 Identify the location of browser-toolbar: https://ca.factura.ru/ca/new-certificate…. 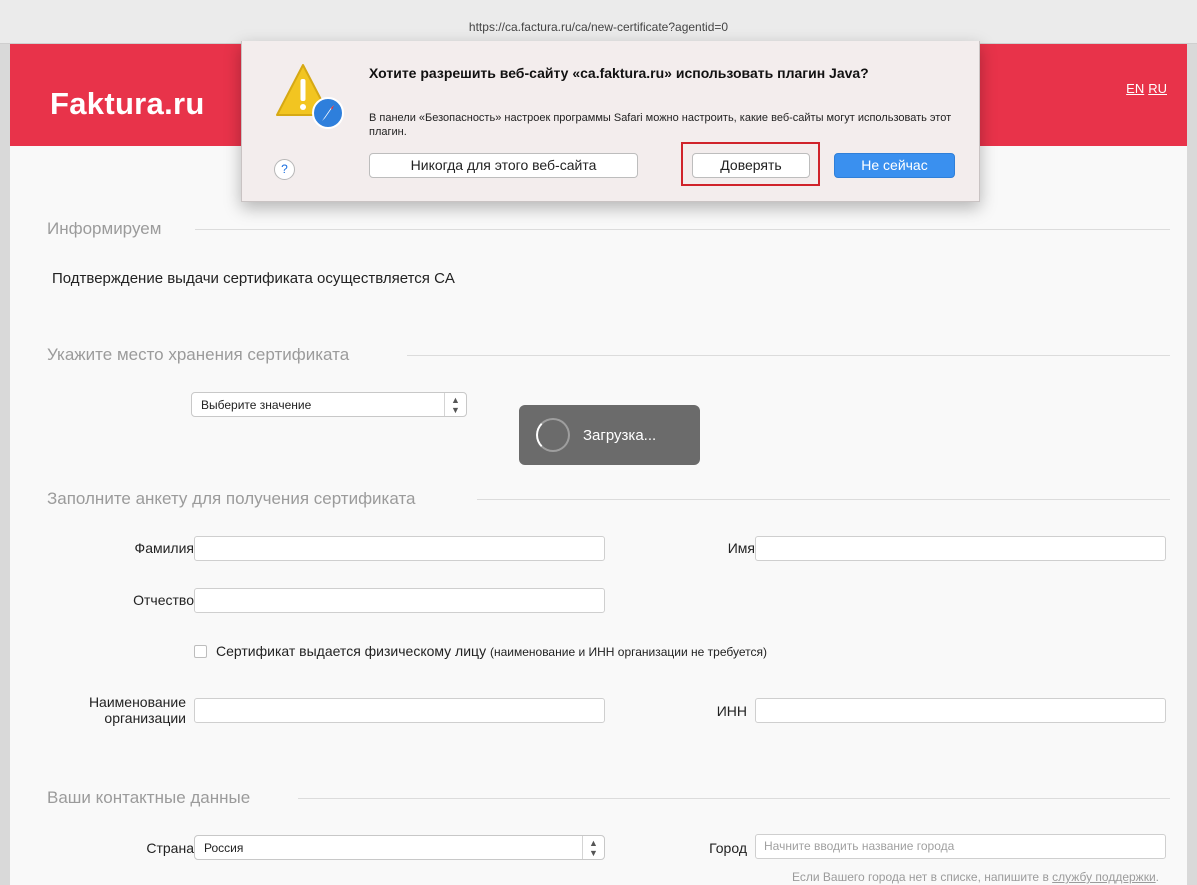
(598, 22).